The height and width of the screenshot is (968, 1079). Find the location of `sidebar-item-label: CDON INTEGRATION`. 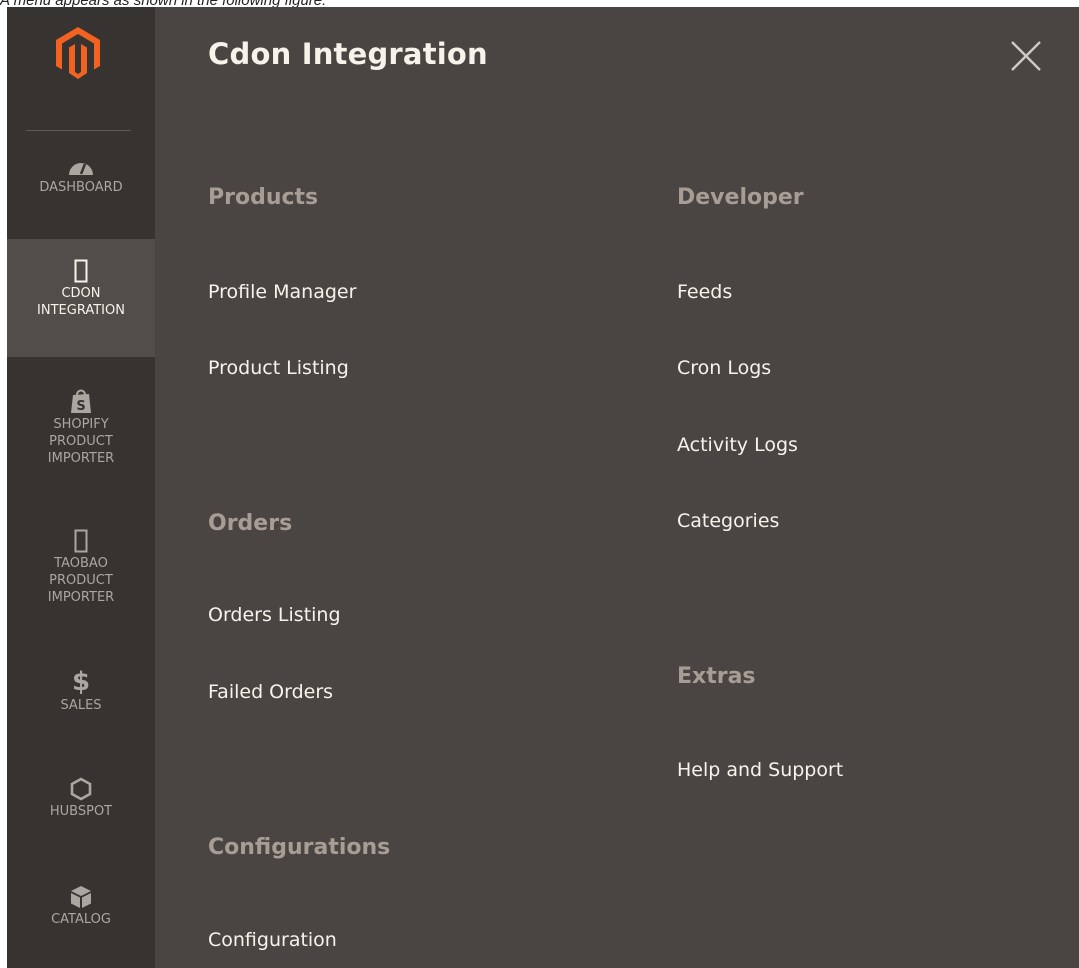

sidebar-item-label: CDON INTEGRATION is located at coordinates (81, 302).